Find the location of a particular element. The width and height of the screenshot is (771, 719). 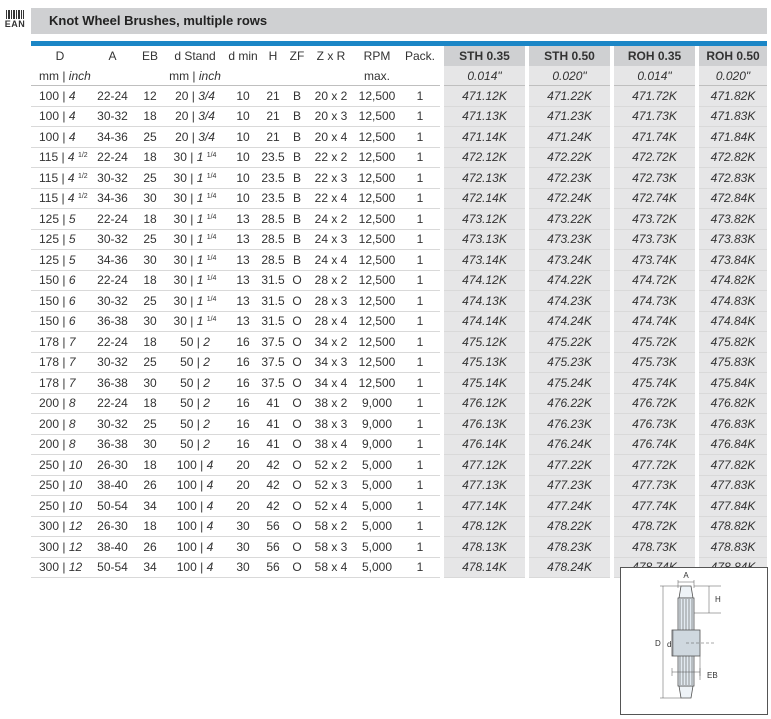

cell-zxr: 38 x 4 is located at coordinates (331, 444).